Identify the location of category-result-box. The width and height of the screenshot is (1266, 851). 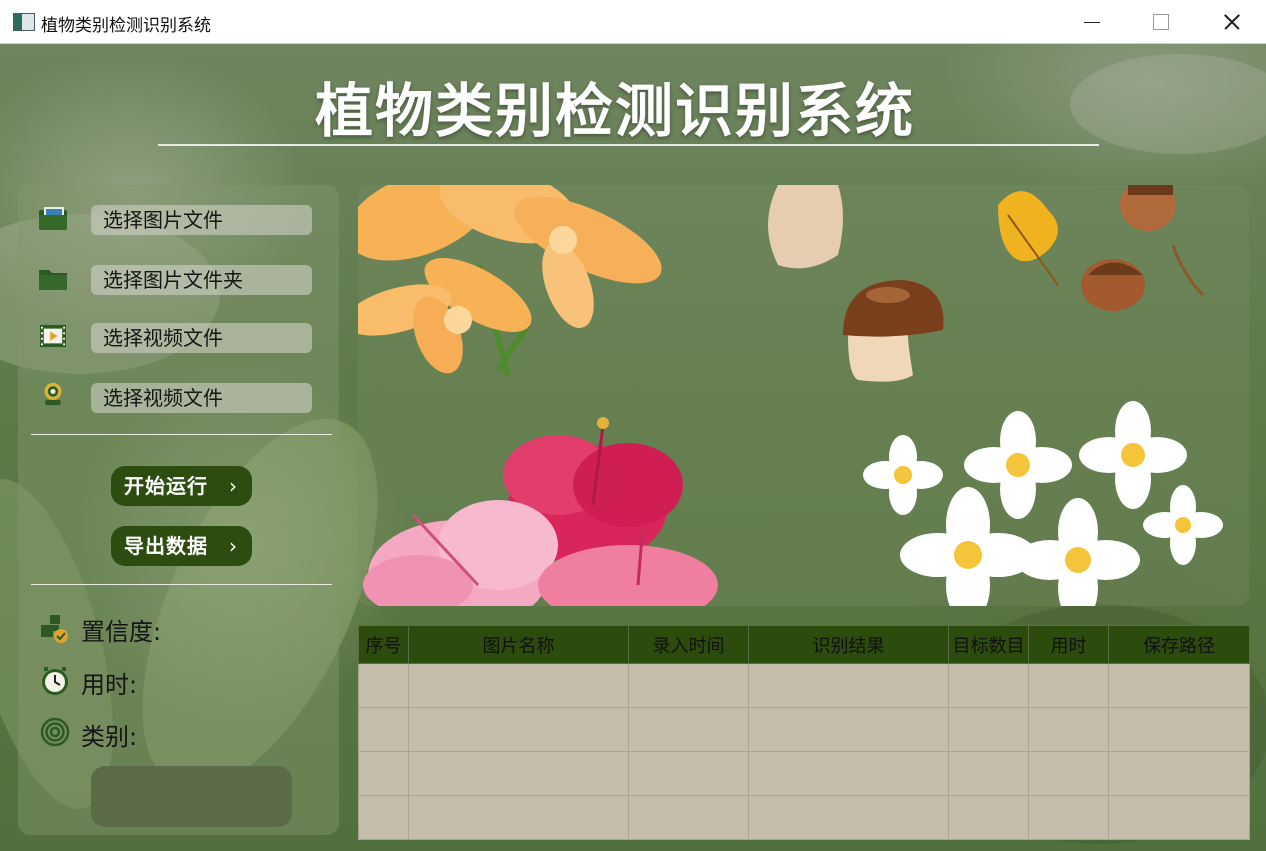
(191, 796).